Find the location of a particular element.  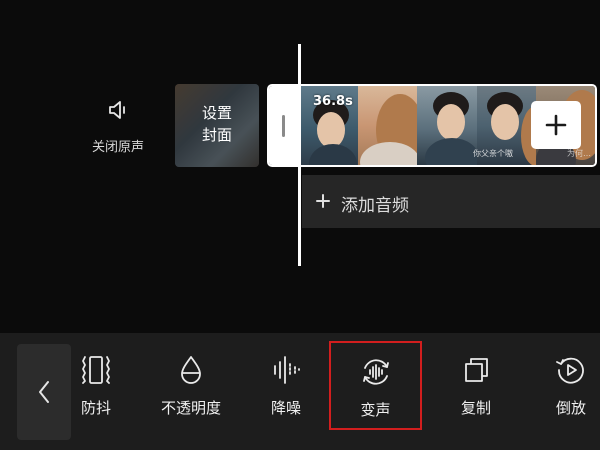

add-clip-button is located at coordinates (556, 125).